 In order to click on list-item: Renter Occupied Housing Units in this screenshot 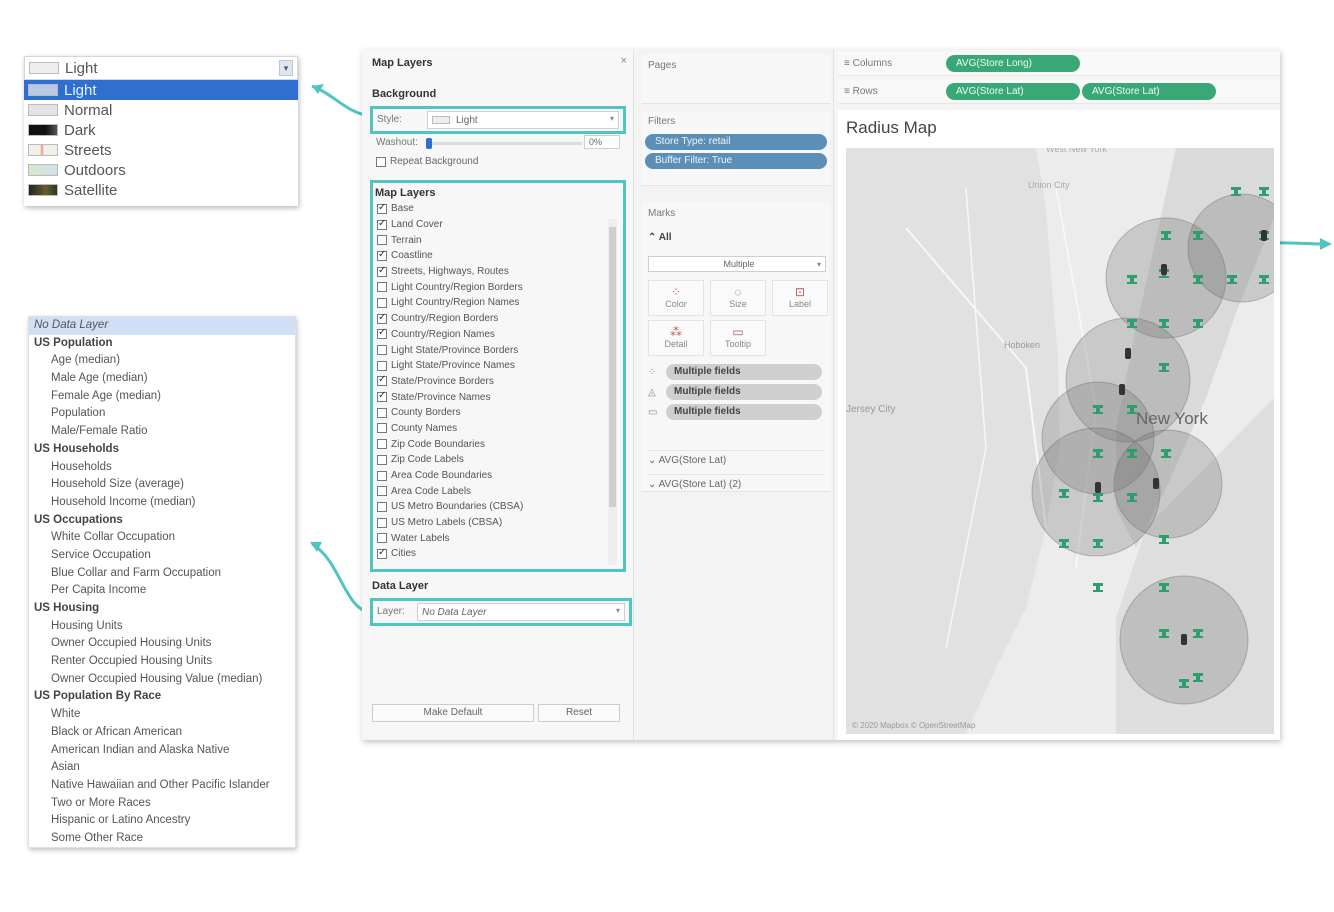, I will do `click(162, 662)`.